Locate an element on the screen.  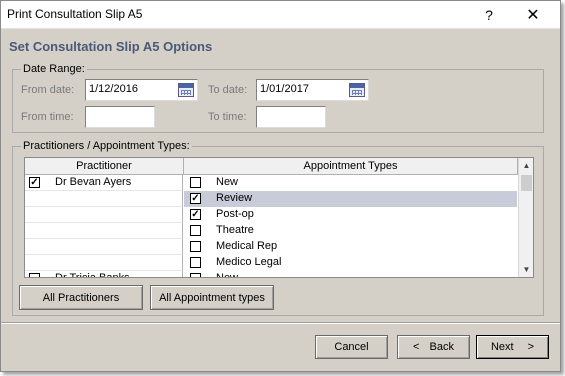
appointment-type-row: ✓ Post-op is located at coordinates (350, 215).